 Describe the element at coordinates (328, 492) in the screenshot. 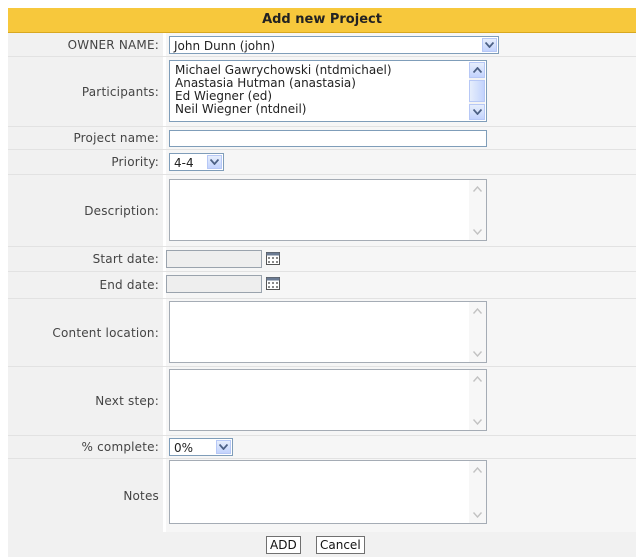

I see `notes-textarea` at that location.